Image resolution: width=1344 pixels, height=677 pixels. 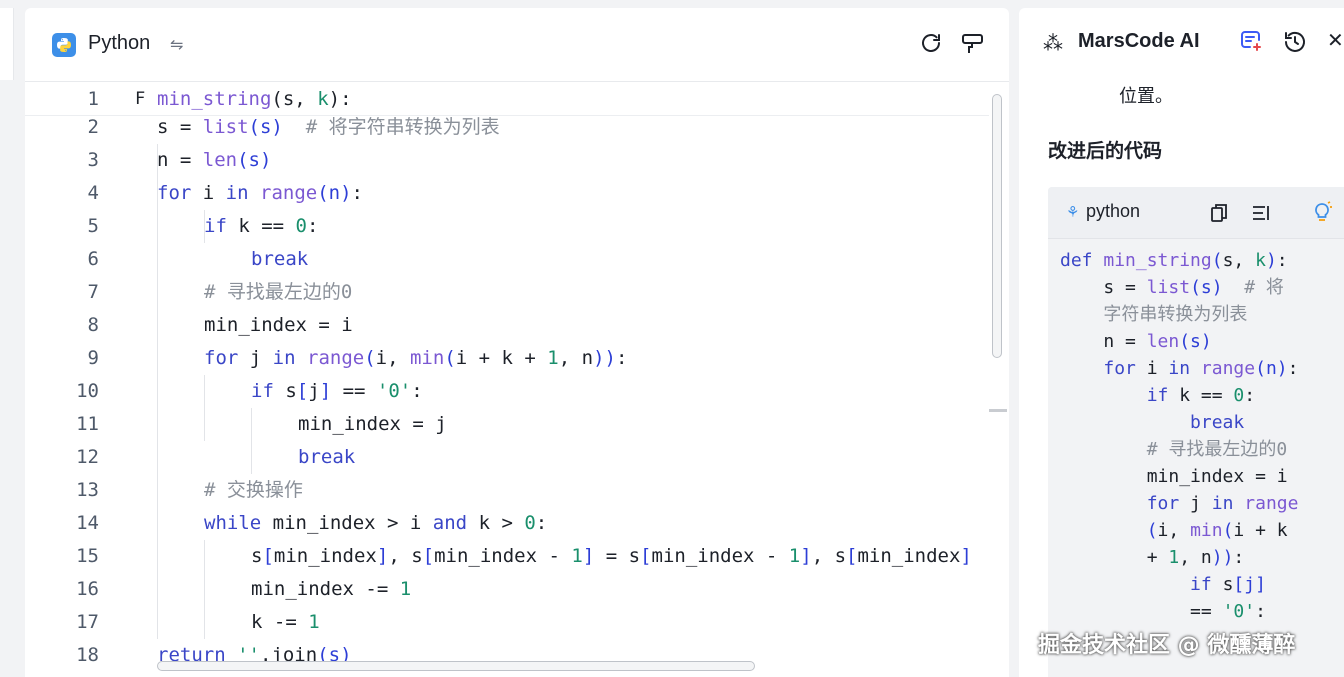 I want to click on code-line: 12 break, so click(x=507, y=457).